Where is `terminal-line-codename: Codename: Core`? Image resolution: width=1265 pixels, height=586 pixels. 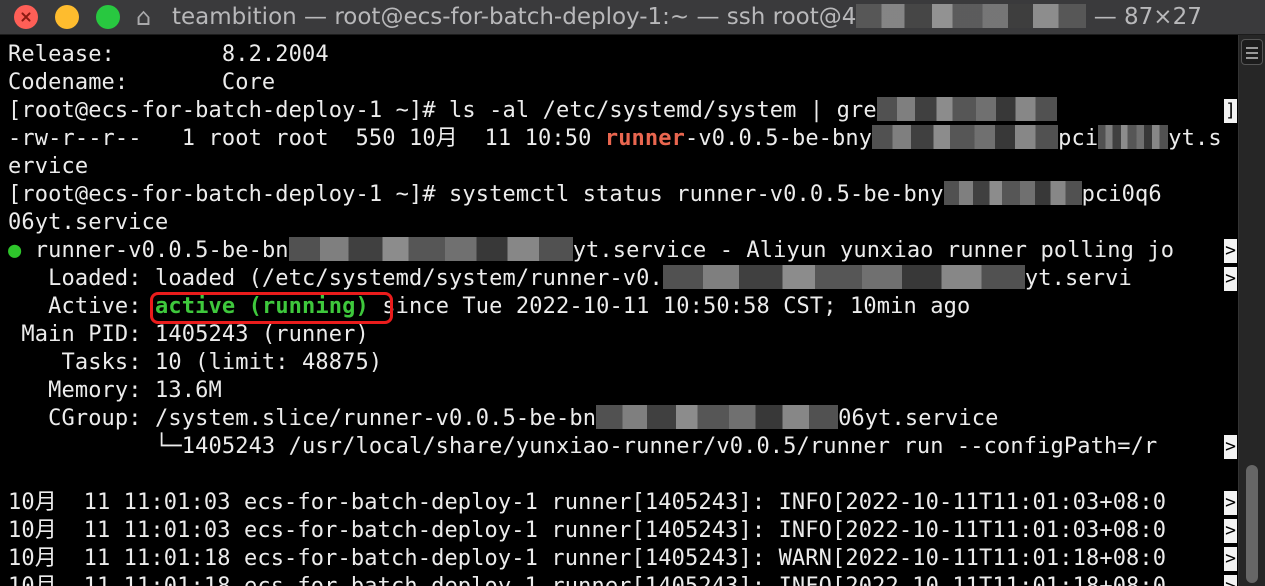
terminal-line-codename: Codename: Core is located at coordinates (142, 82).